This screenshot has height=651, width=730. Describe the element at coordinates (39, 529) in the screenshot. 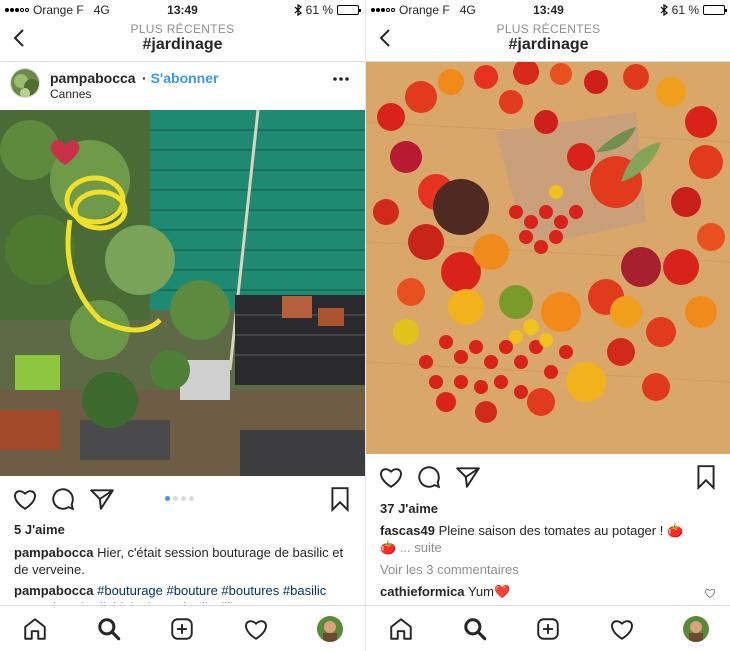

I see `like-count: 5 J'aime` at that location.